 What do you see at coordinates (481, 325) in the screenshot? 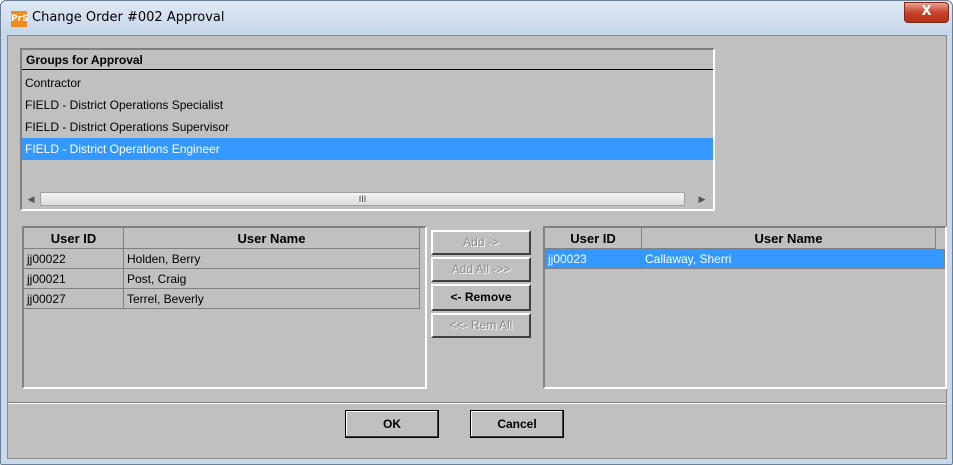
I see `remove-all-button: <<- Rem All` at bounding box center [481, 325].